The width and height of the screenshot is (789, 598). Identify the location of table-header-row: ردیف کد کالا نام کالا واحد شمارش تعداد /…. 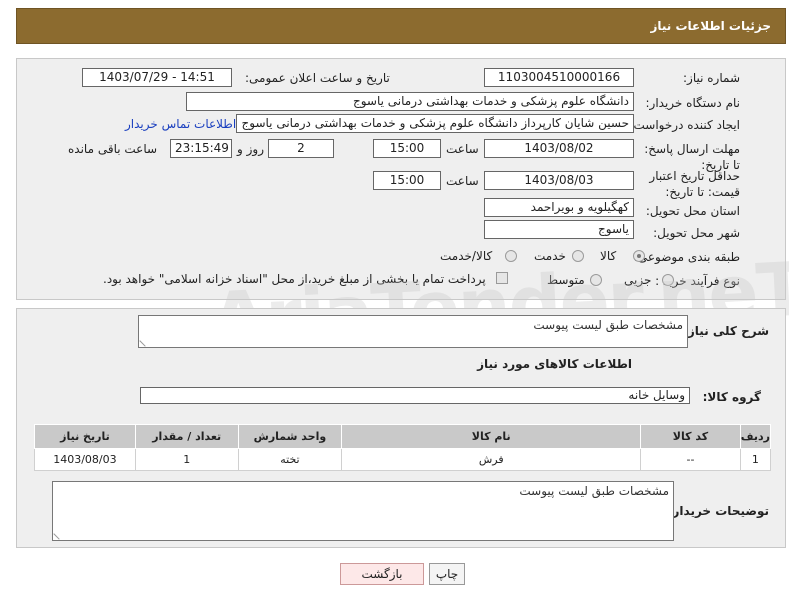
(403, 436).